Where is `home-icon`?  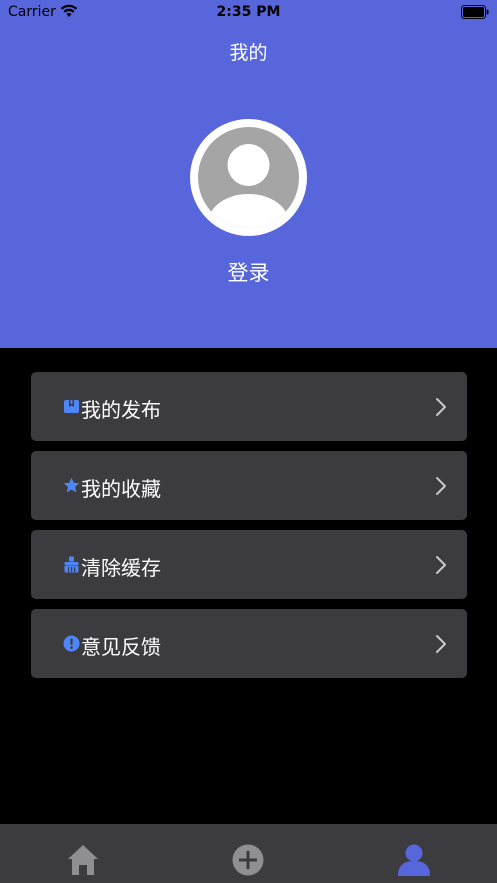
home-icon is located at coordinates (83, 860).